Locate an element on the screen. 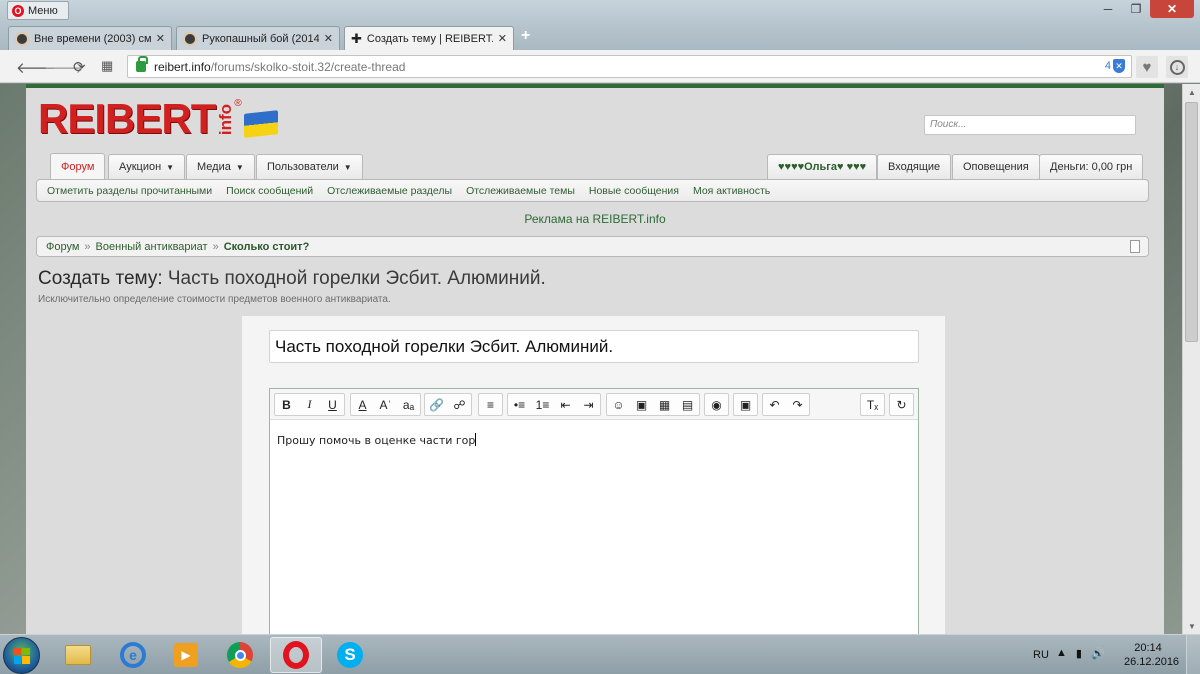  tab-3-active: ✚ Создать тему | REIBERT.inf ✕ is located at coordinates (429, 38).